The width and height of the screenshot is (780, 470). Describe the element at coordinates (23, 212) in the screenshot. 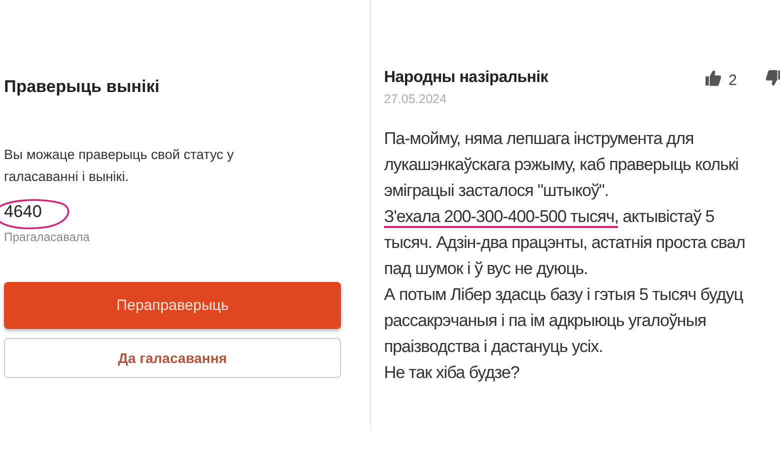

I see `status-code: 4640` at that location.